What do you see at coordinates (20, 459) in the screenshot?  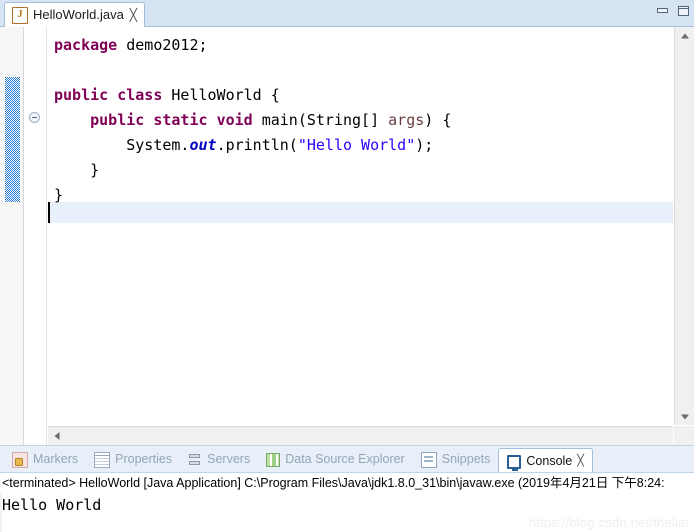 I see `markers-icon` at bounding box center [20, 459].